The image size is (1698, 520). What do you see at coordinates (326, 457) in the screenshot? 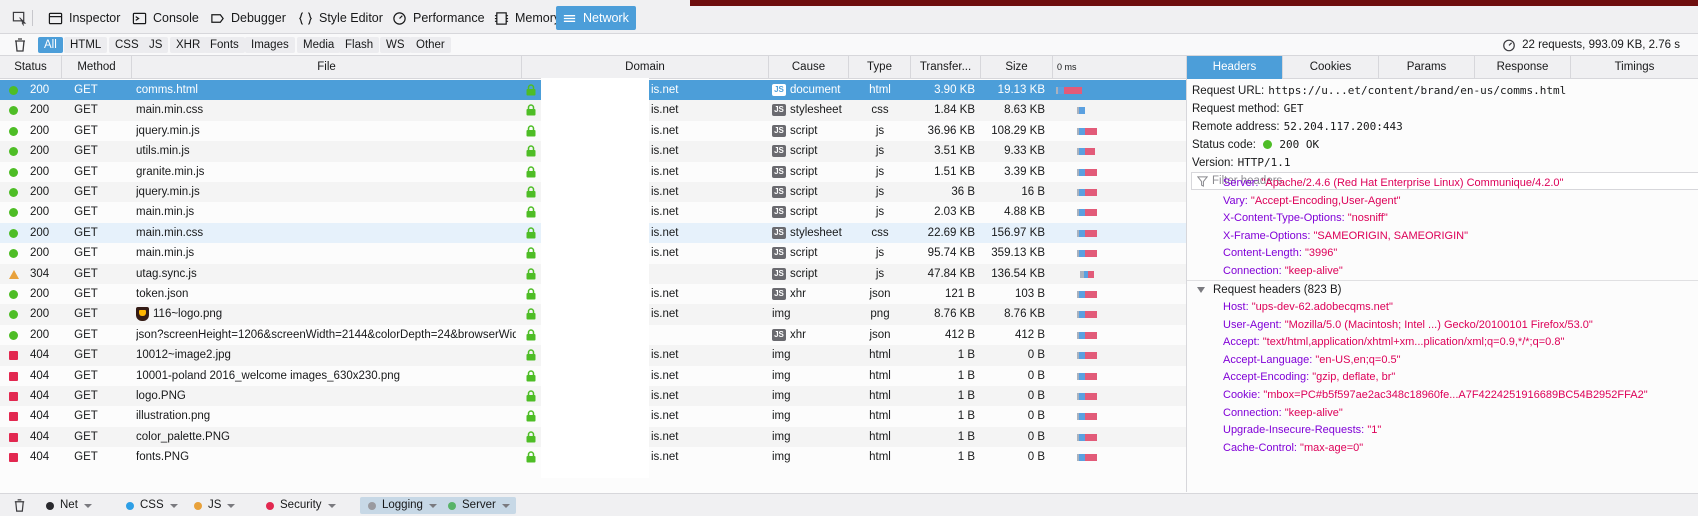
I see `file-cell: fonts.PNG` at bounding box center [326, 457].